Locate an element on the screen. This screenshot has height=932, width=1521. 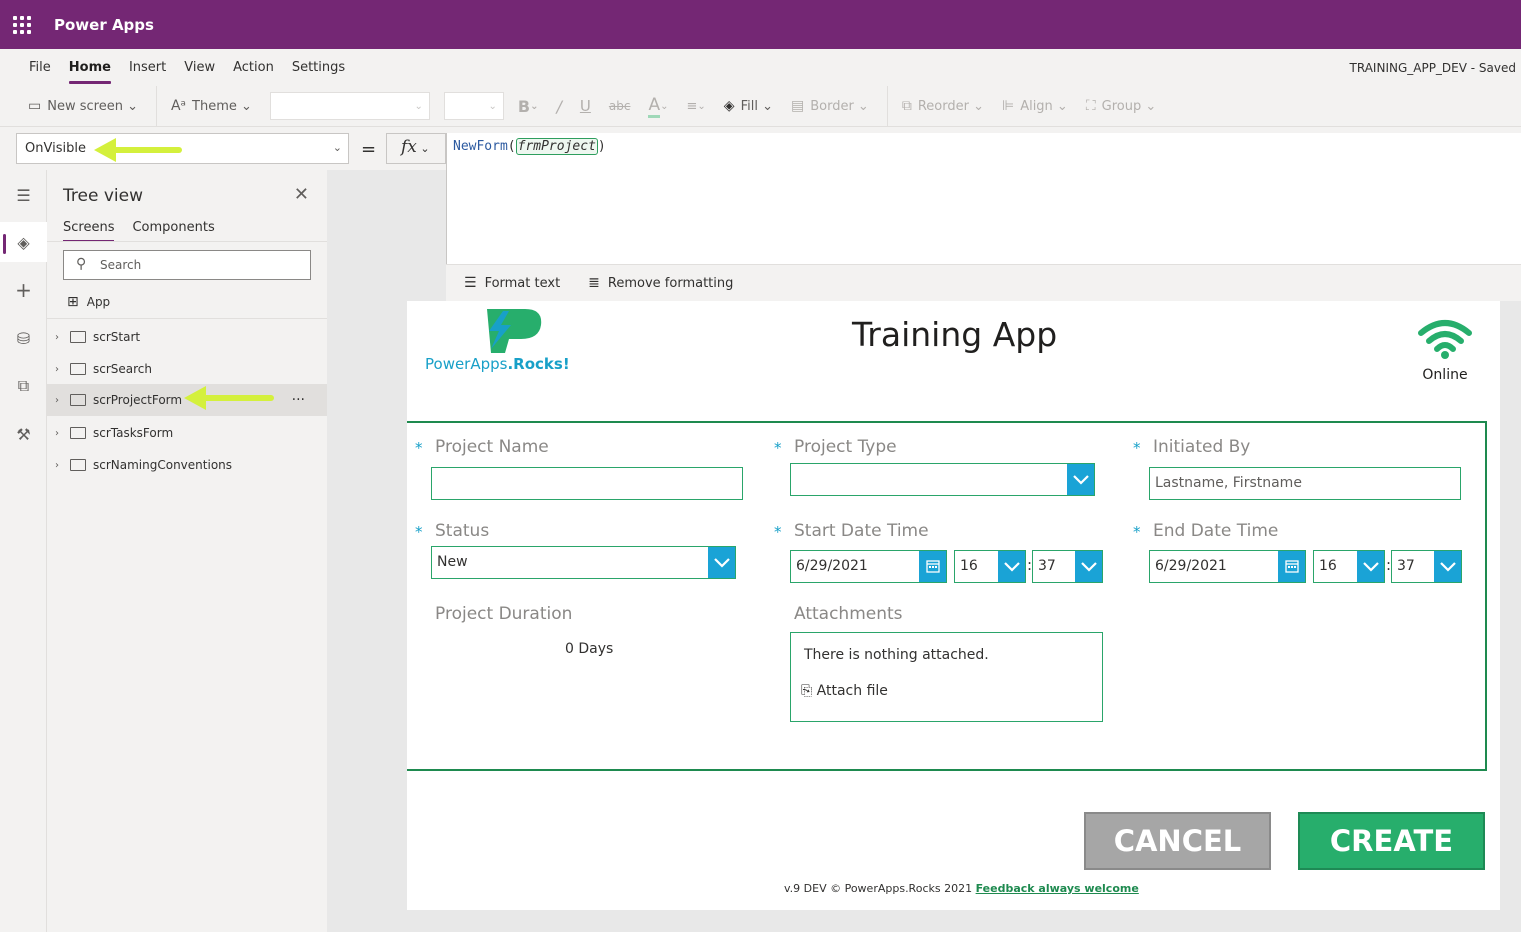
wifi-icon is located at coordinates (1445, 339).